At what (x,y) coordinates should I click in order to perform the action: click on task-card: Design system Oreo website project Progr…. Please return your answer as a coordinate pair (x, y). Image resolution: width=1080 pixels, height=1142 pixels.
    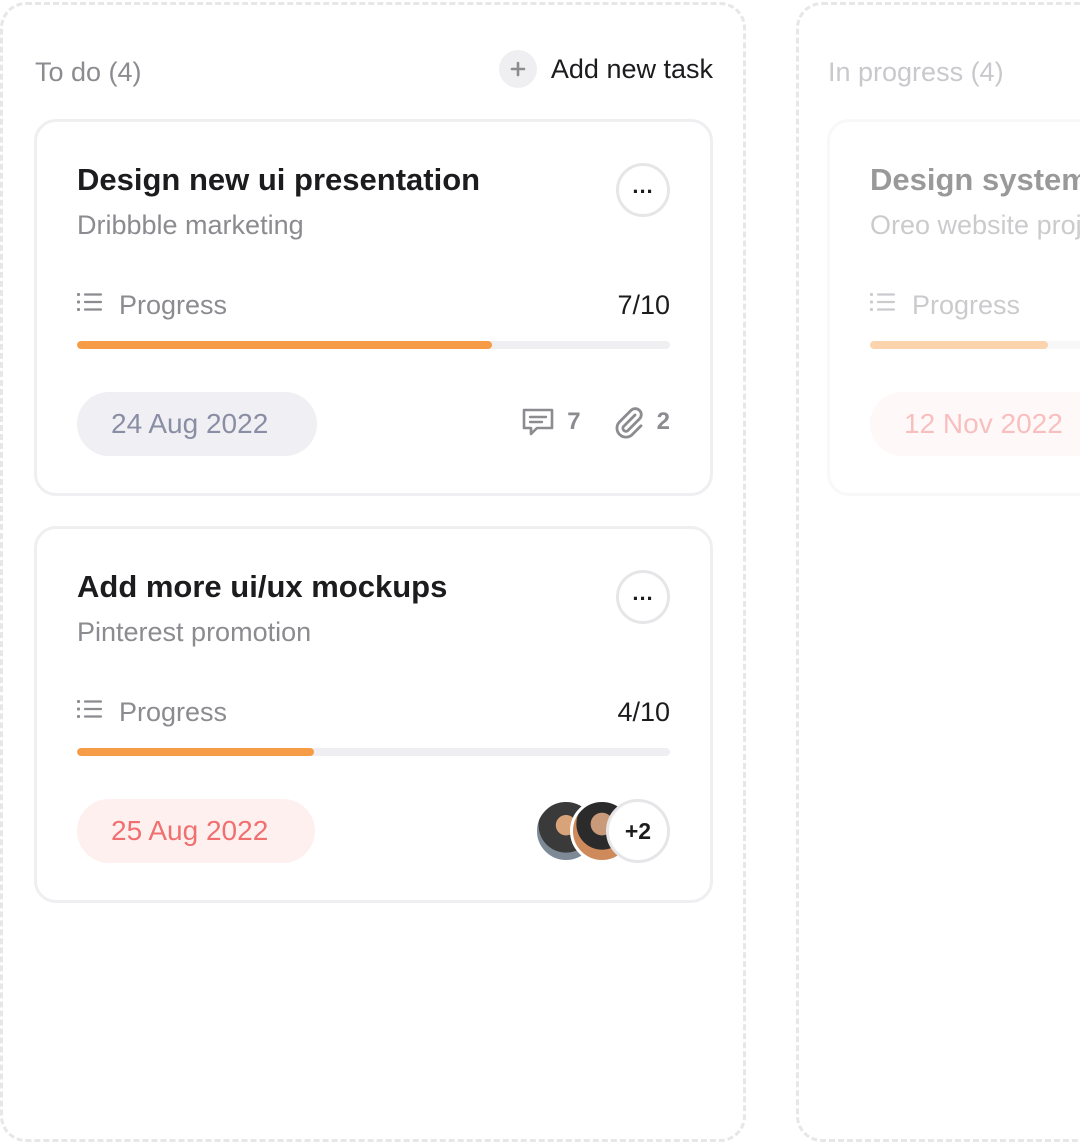
    Looking at the image, I should click on (953, 307).